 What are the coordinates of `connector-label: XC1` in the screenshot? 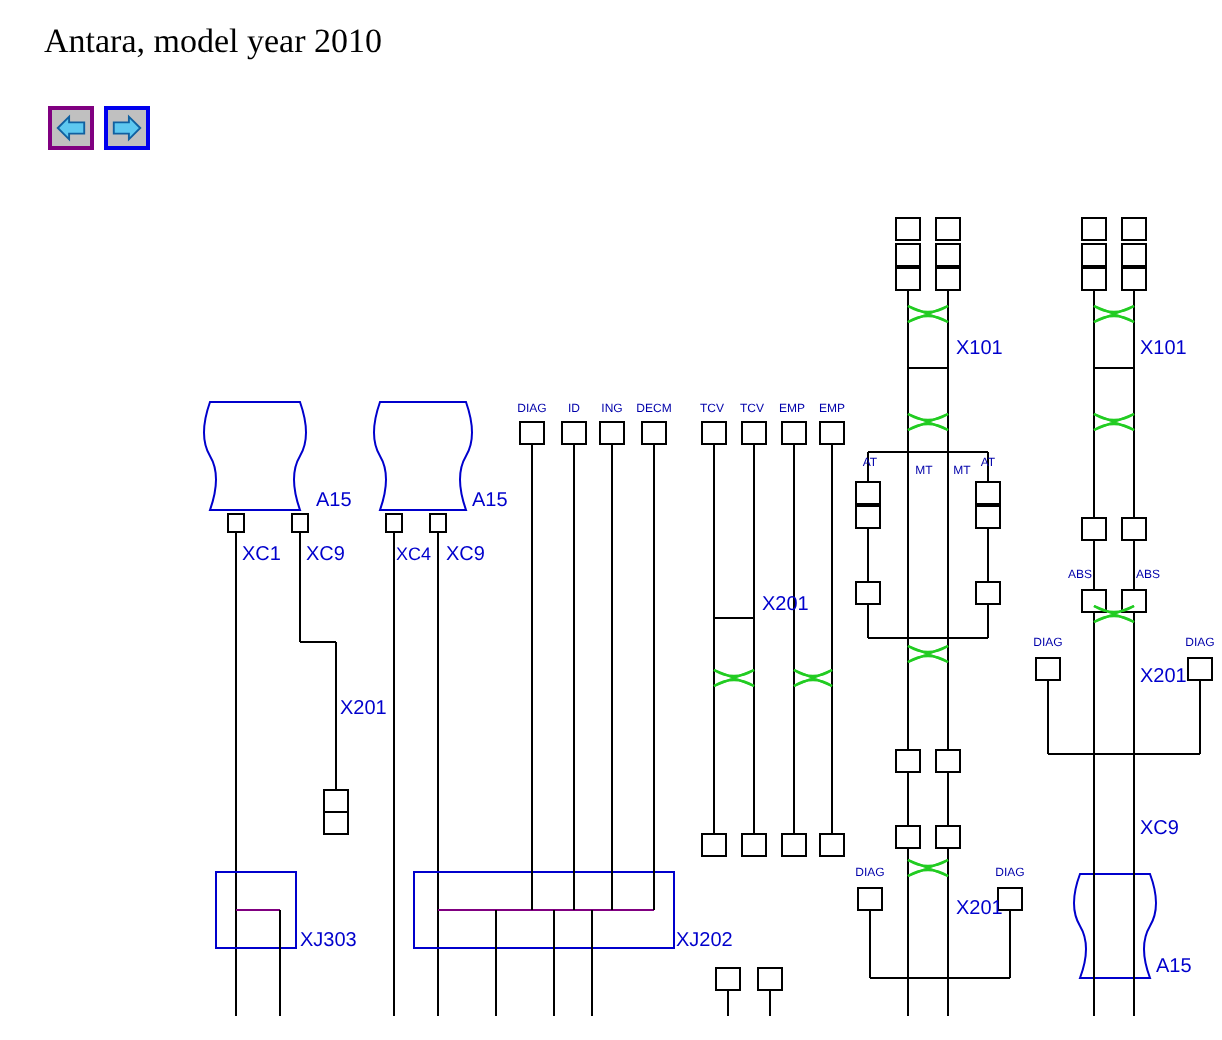 It's located at (261, 555).